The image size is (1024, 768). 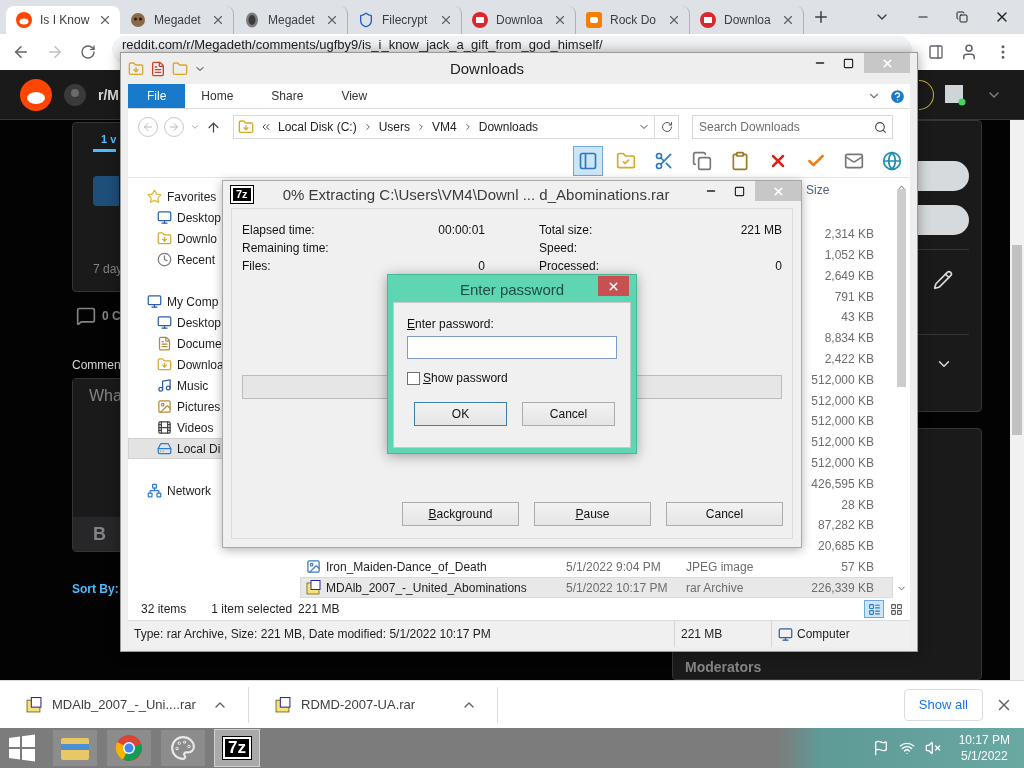 I want to click on clock-icon, so click(x=164, y=259).